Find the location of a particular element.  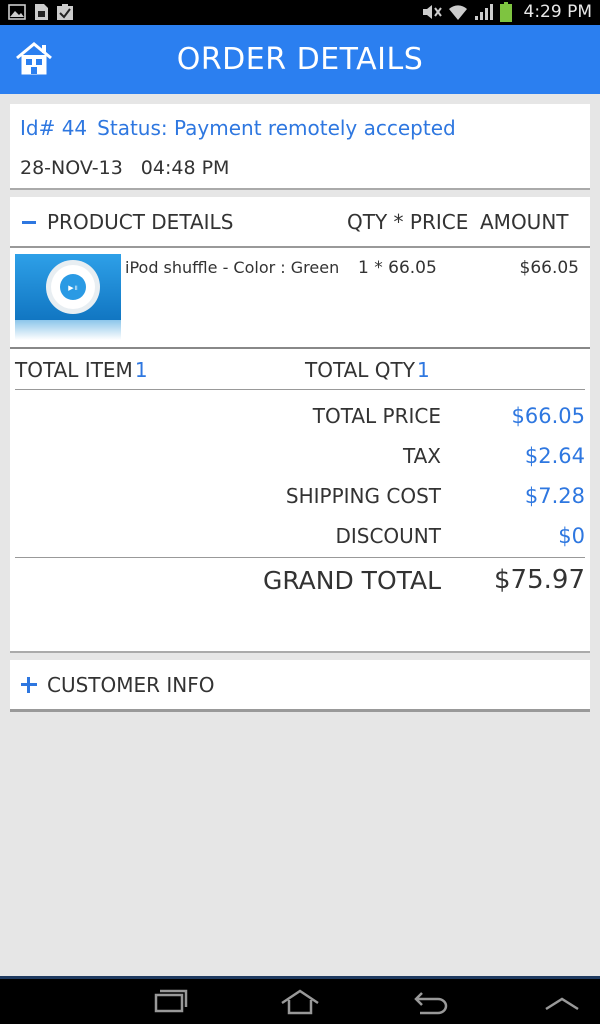

grand-total-label: GRAND TOTAL is located at coordinates (351, 580).